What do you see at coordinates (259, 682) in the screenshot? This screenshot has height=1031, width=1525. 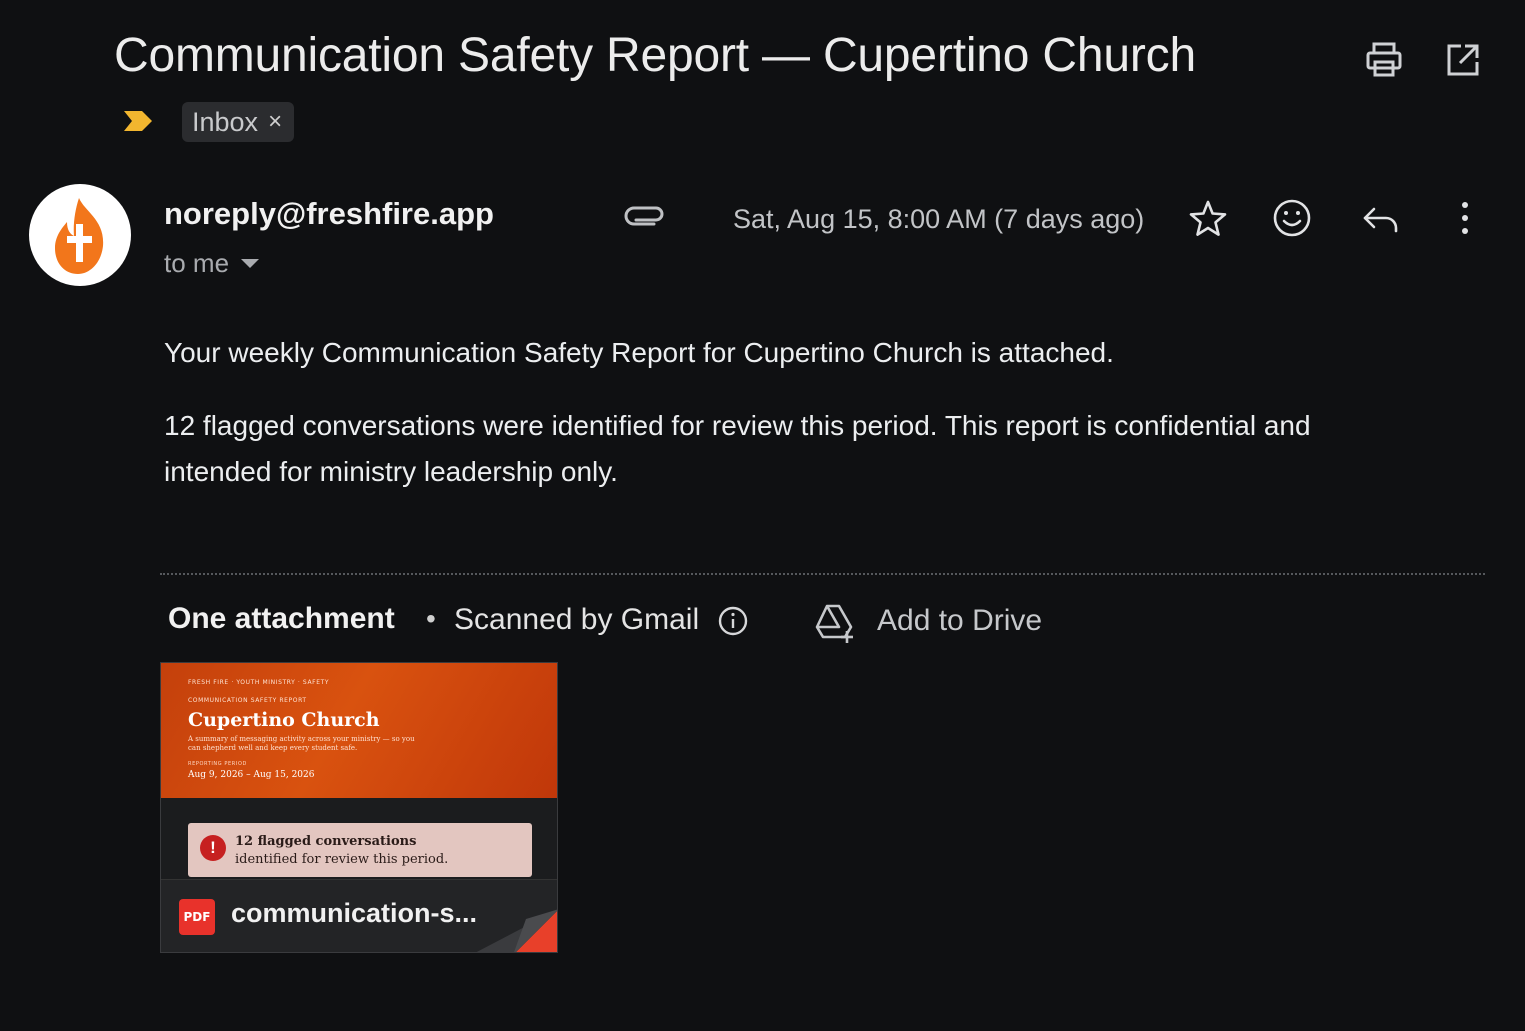 I see `preview-kicker: FRESH FIRE · YOUTH MINISTRY · SAFETY` at bounding box center [259, 682].